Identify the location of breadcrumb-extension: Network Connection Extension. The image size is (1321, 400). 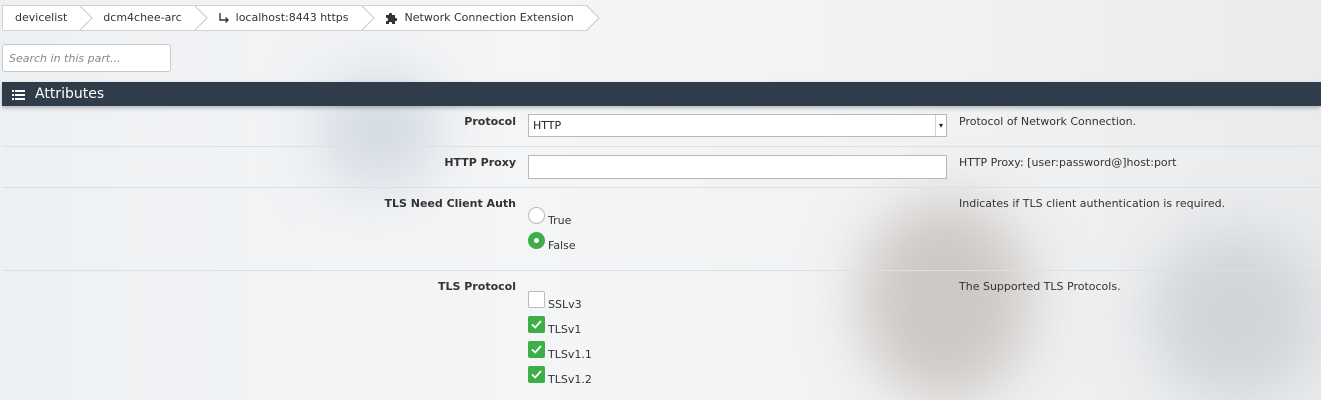
(475, 18).